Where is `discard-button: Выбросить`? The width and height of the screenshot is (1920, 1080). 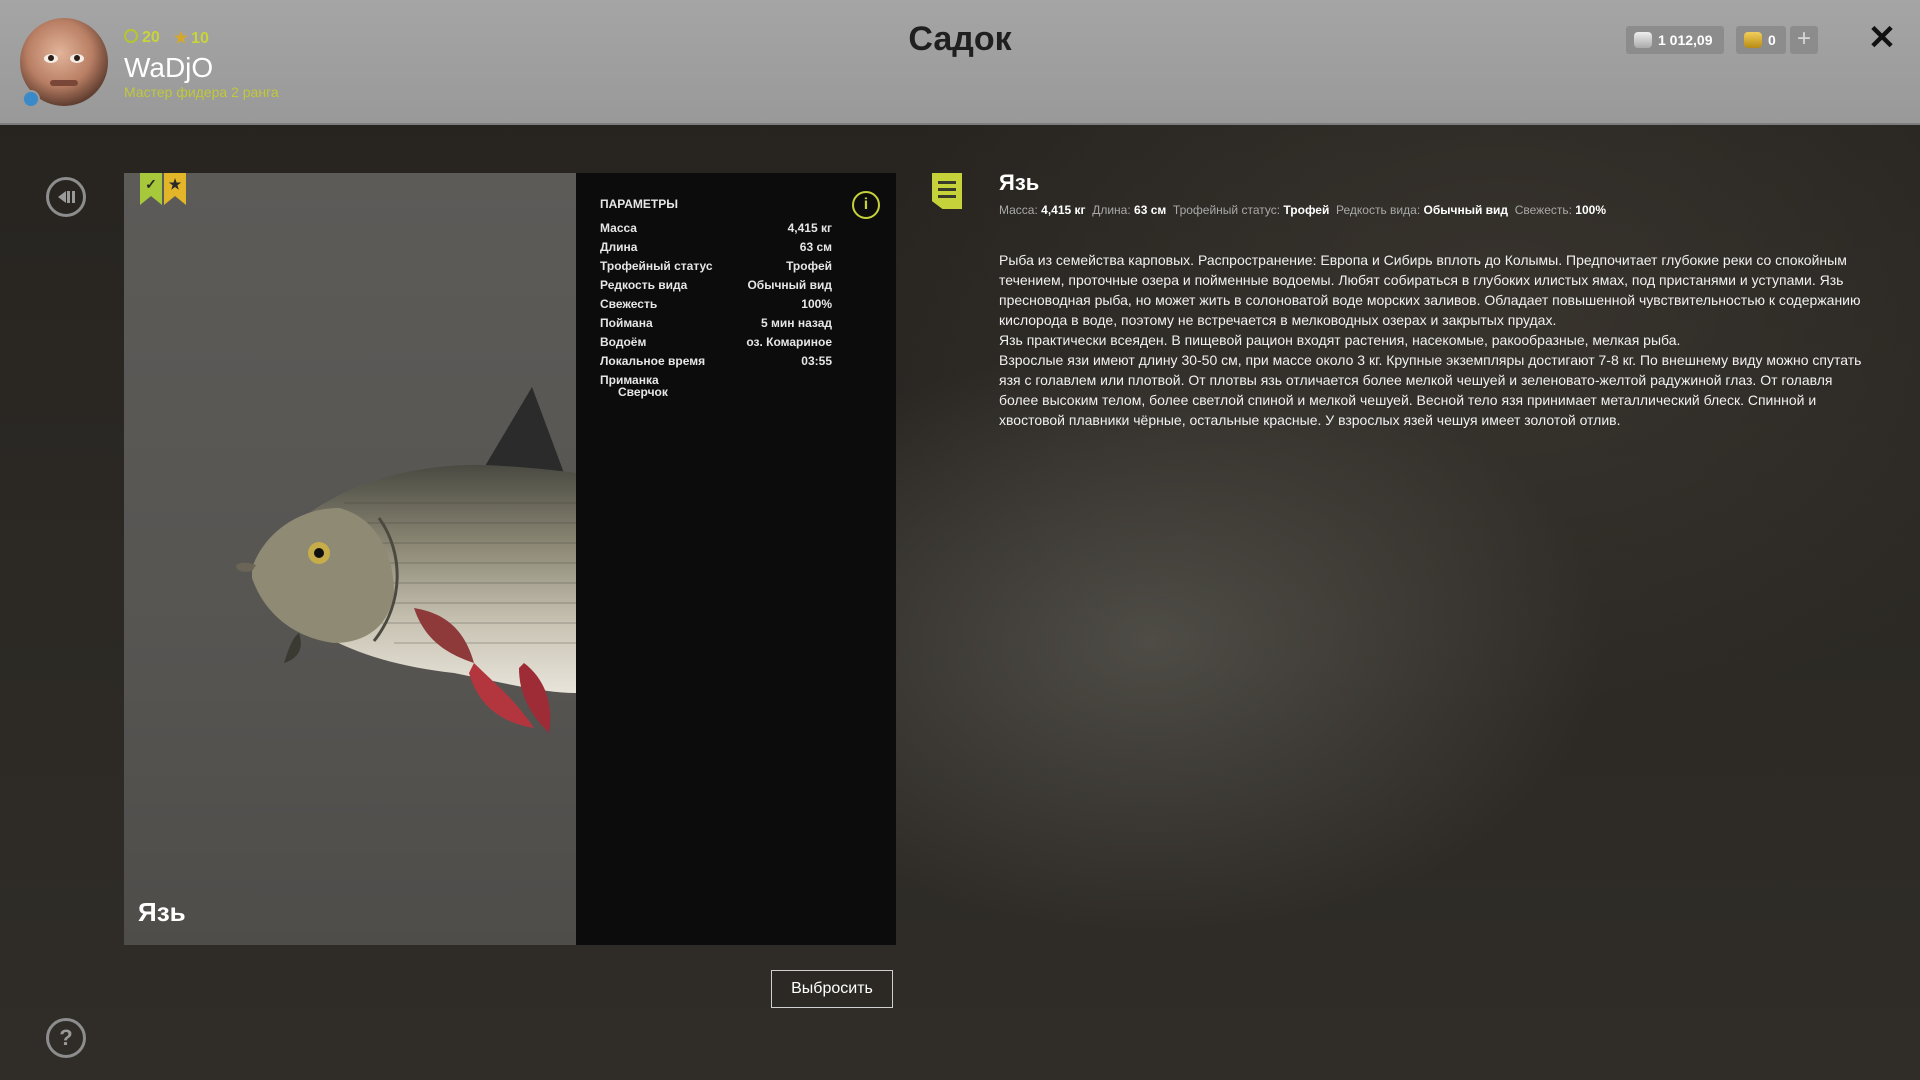 discard-button: Выбросить is located at coordinates (832, 989).